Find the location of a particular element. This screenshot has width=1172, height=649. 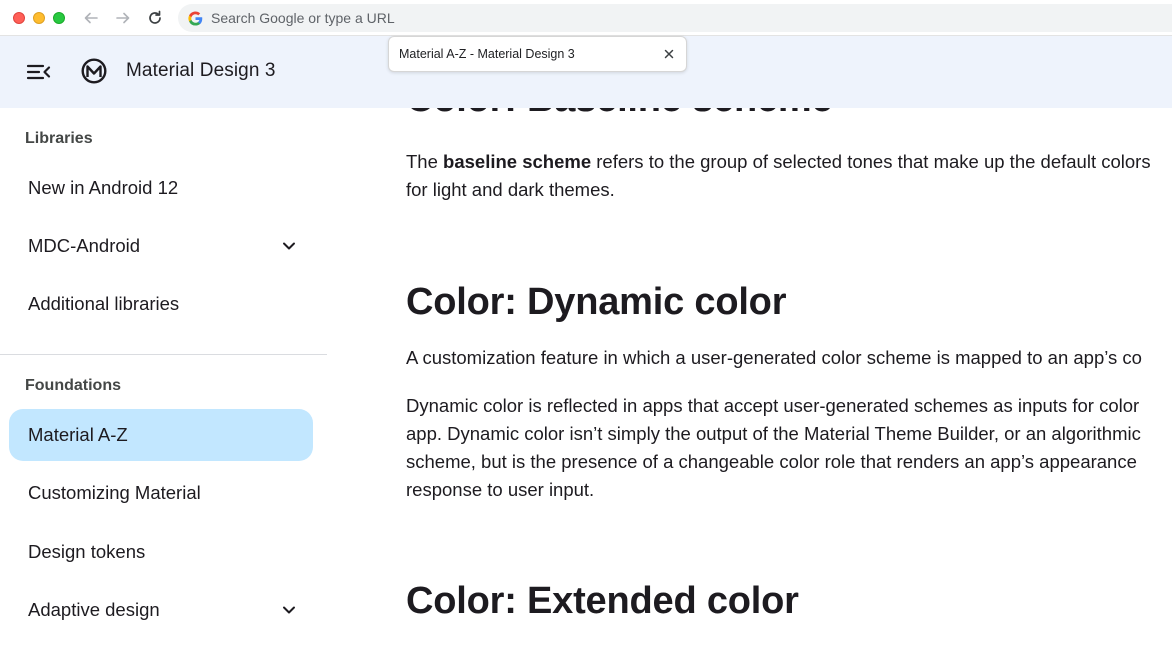

back-arrow-icon is located at coordinates (91, 18).